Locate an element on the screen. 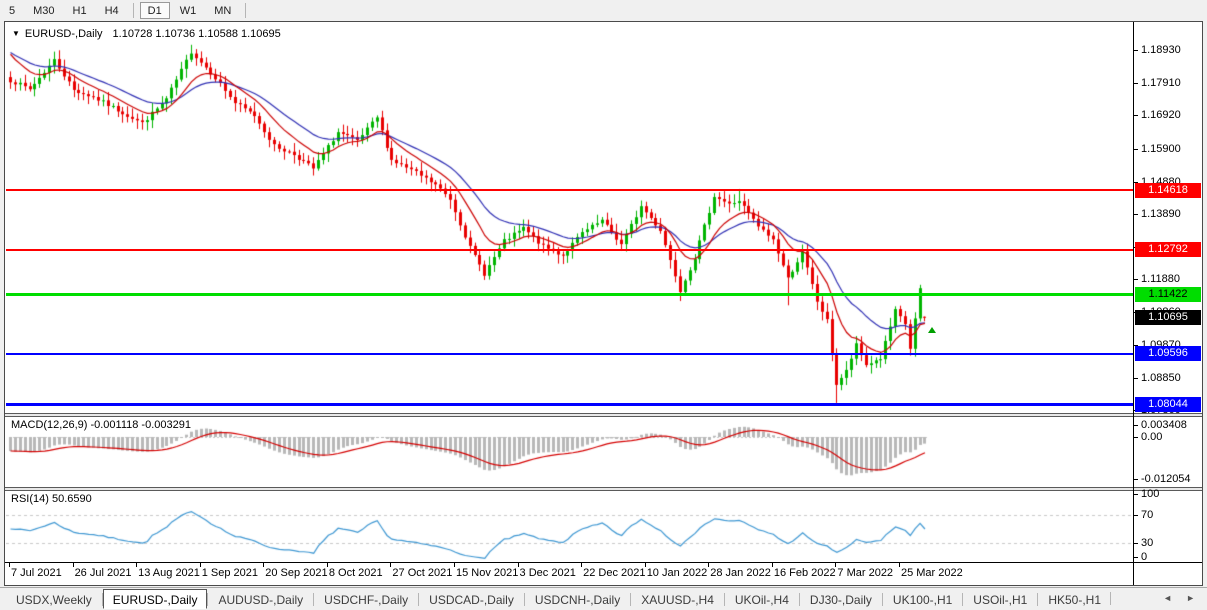  macd-indicator-label: MACD(12,26,9) -0.001118 -0.003291 is located at coordinates (101, 425).